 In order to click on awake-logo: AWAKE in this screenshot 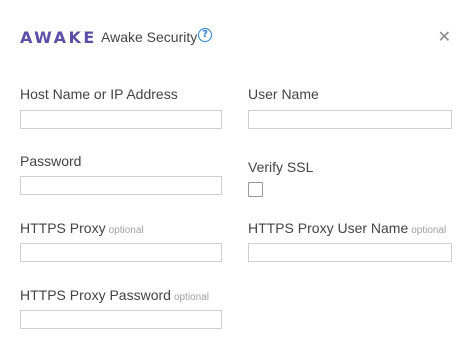, I will do `click(58, 37)`.